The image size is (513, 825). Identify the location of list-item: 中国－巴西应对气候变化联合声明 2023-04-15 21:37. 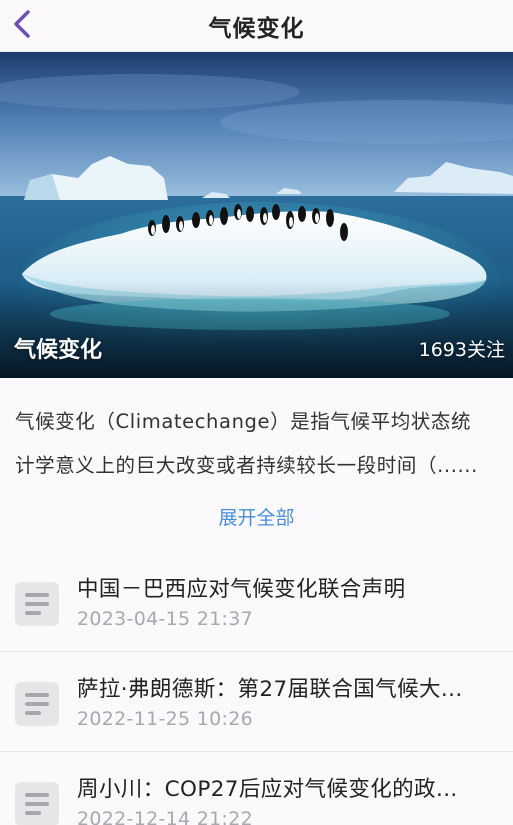
(256, 602).